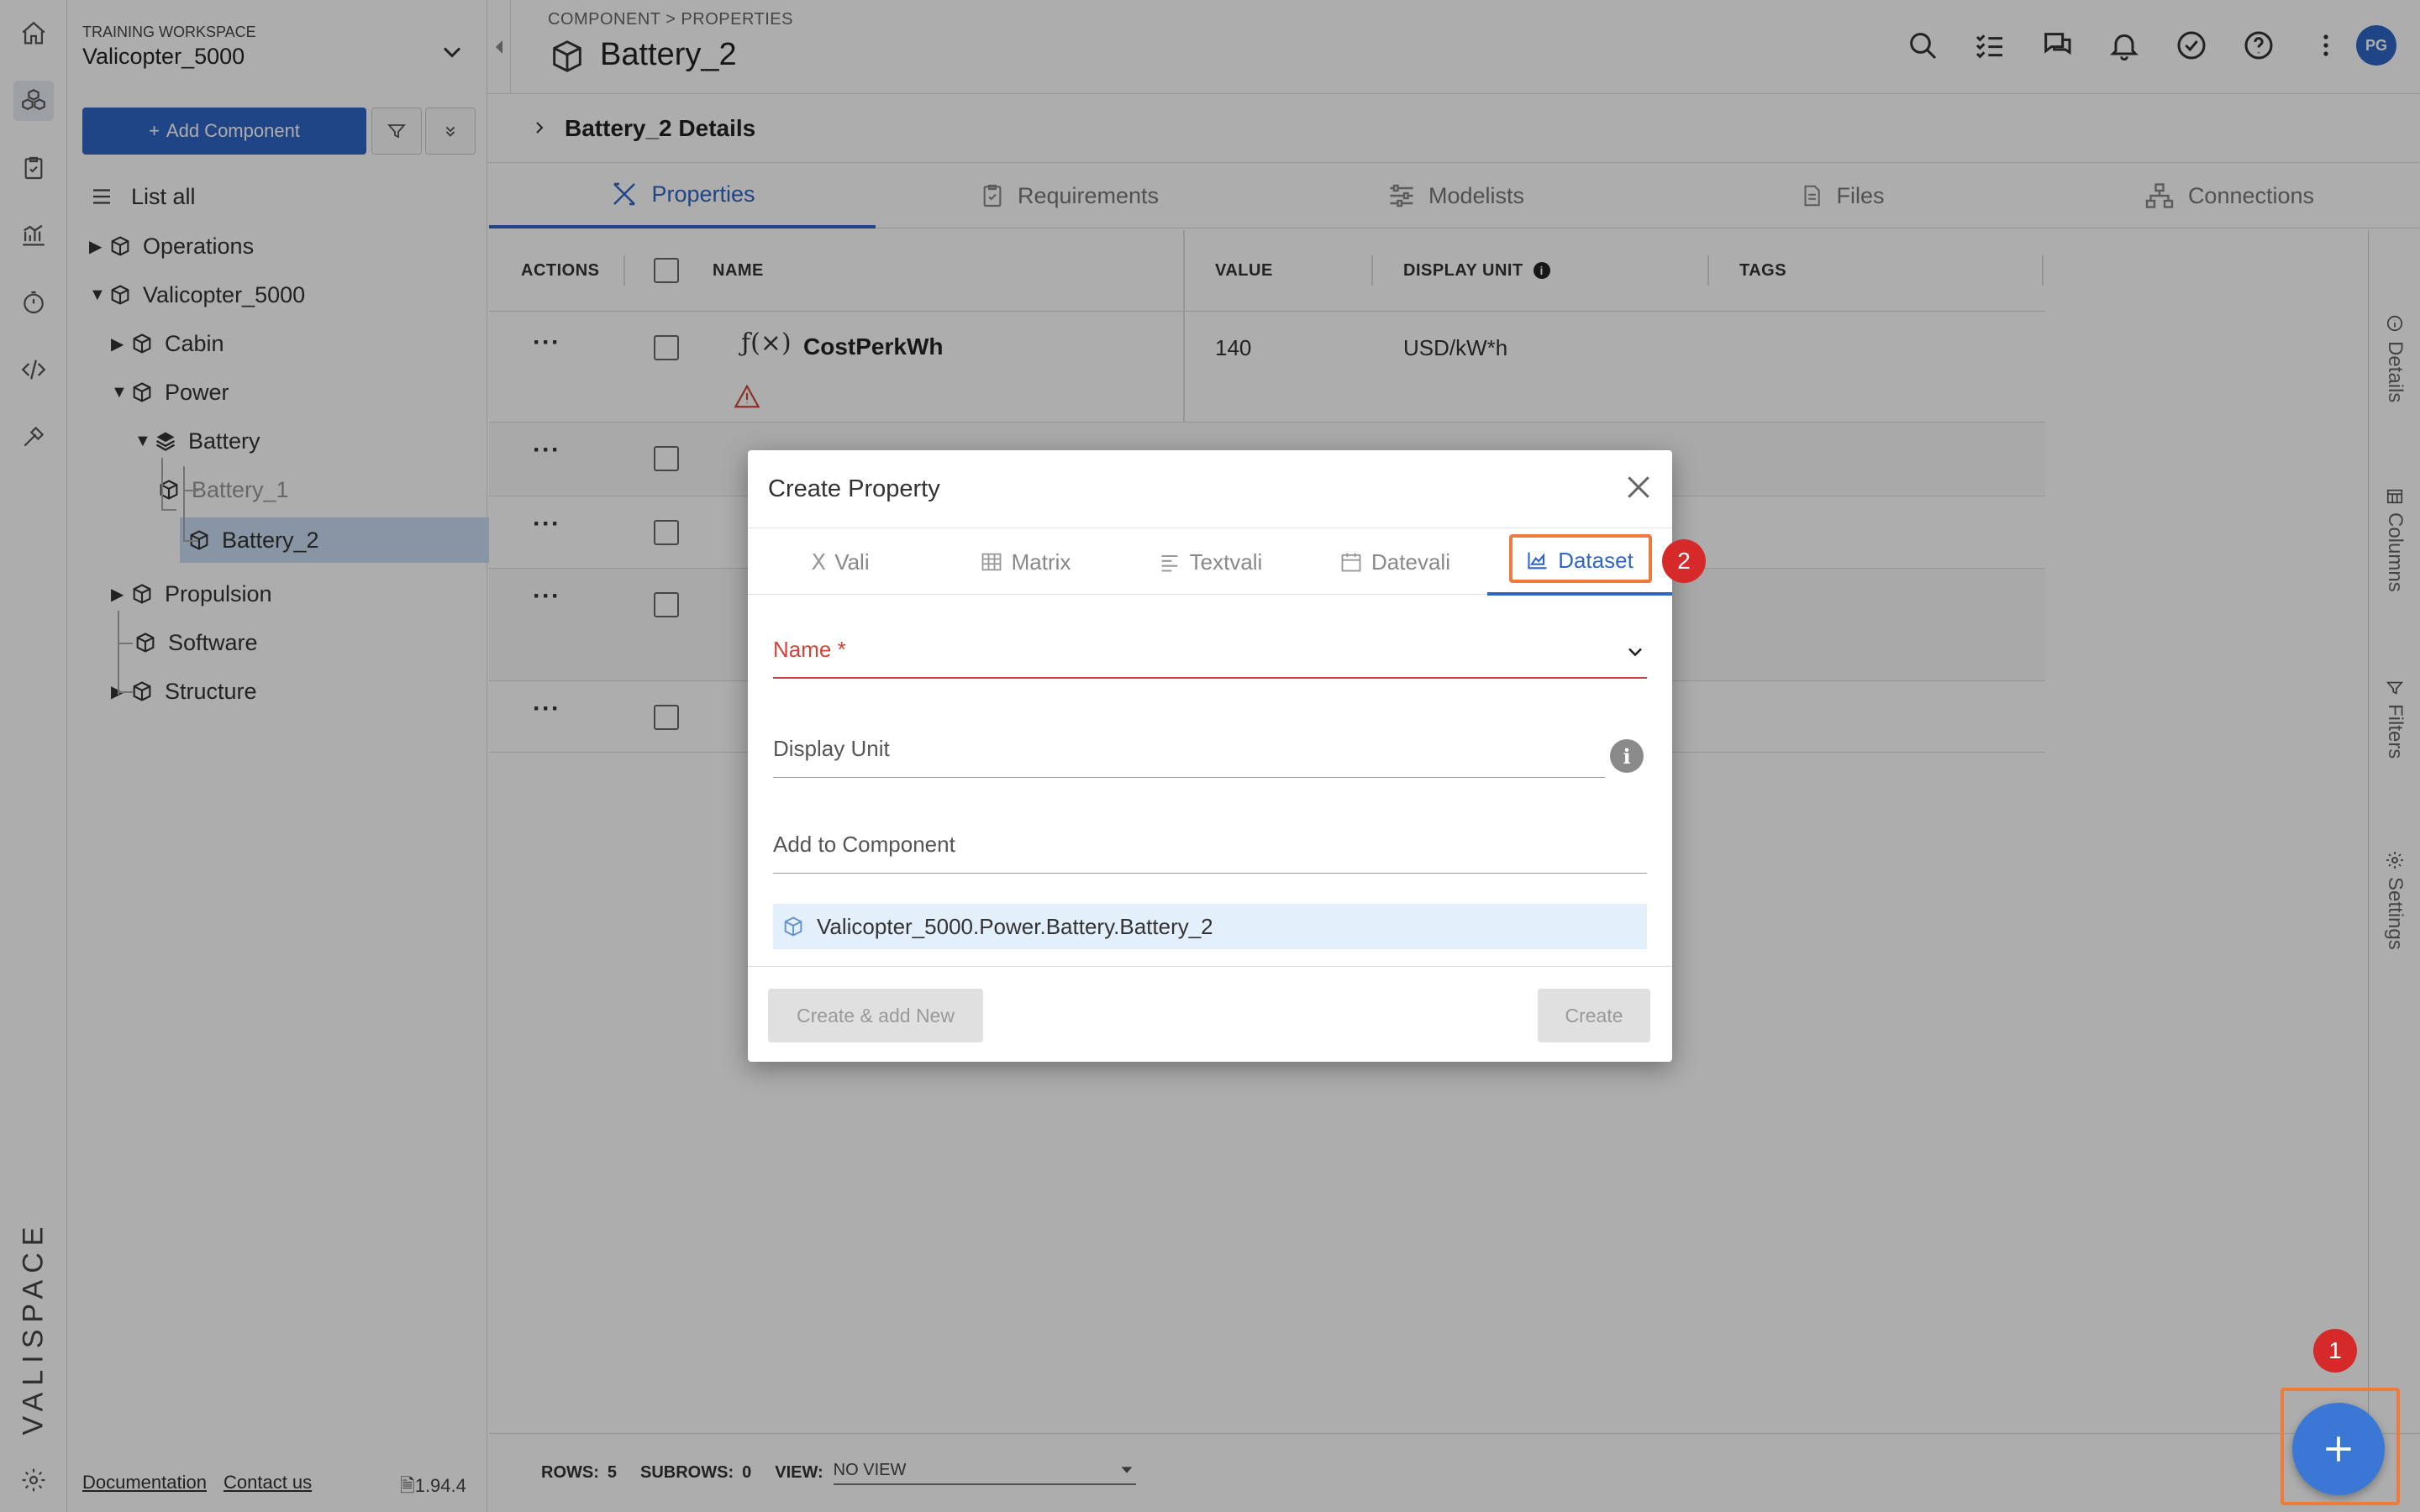 The image size is (2420, 1512). I want to click on name-field: Name *, so click(1210, 658).